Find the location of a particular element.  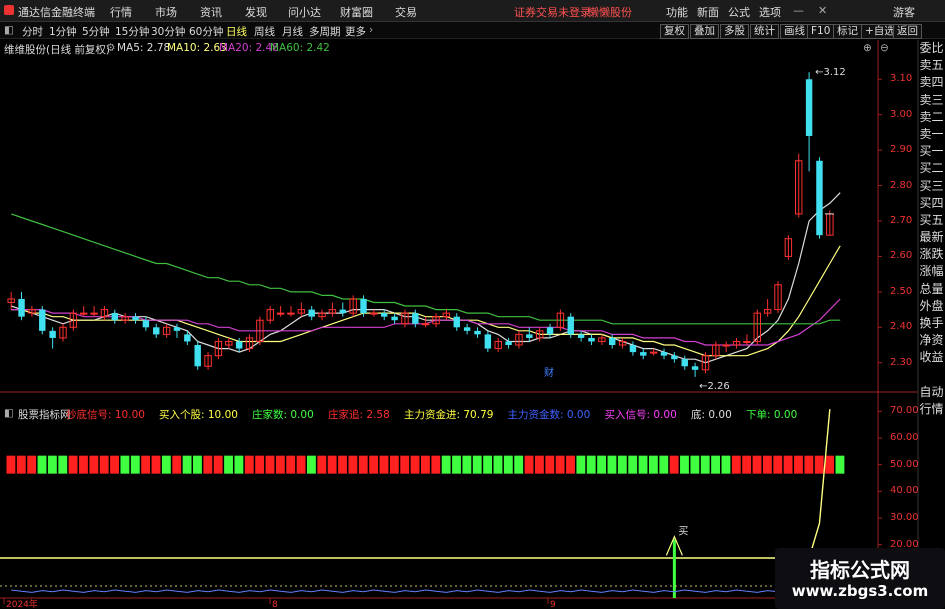

side-item-7: 买二 is located at coordinates (931, 168).